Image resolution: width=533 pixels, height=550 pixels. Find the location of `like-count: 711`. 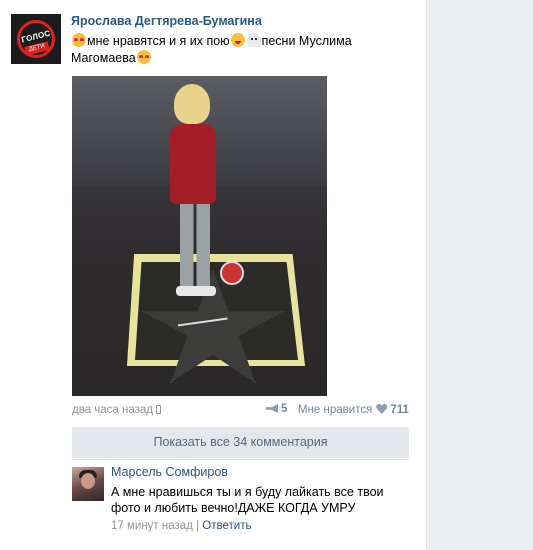

like-count: 711 is located at coordinates (399, 410).